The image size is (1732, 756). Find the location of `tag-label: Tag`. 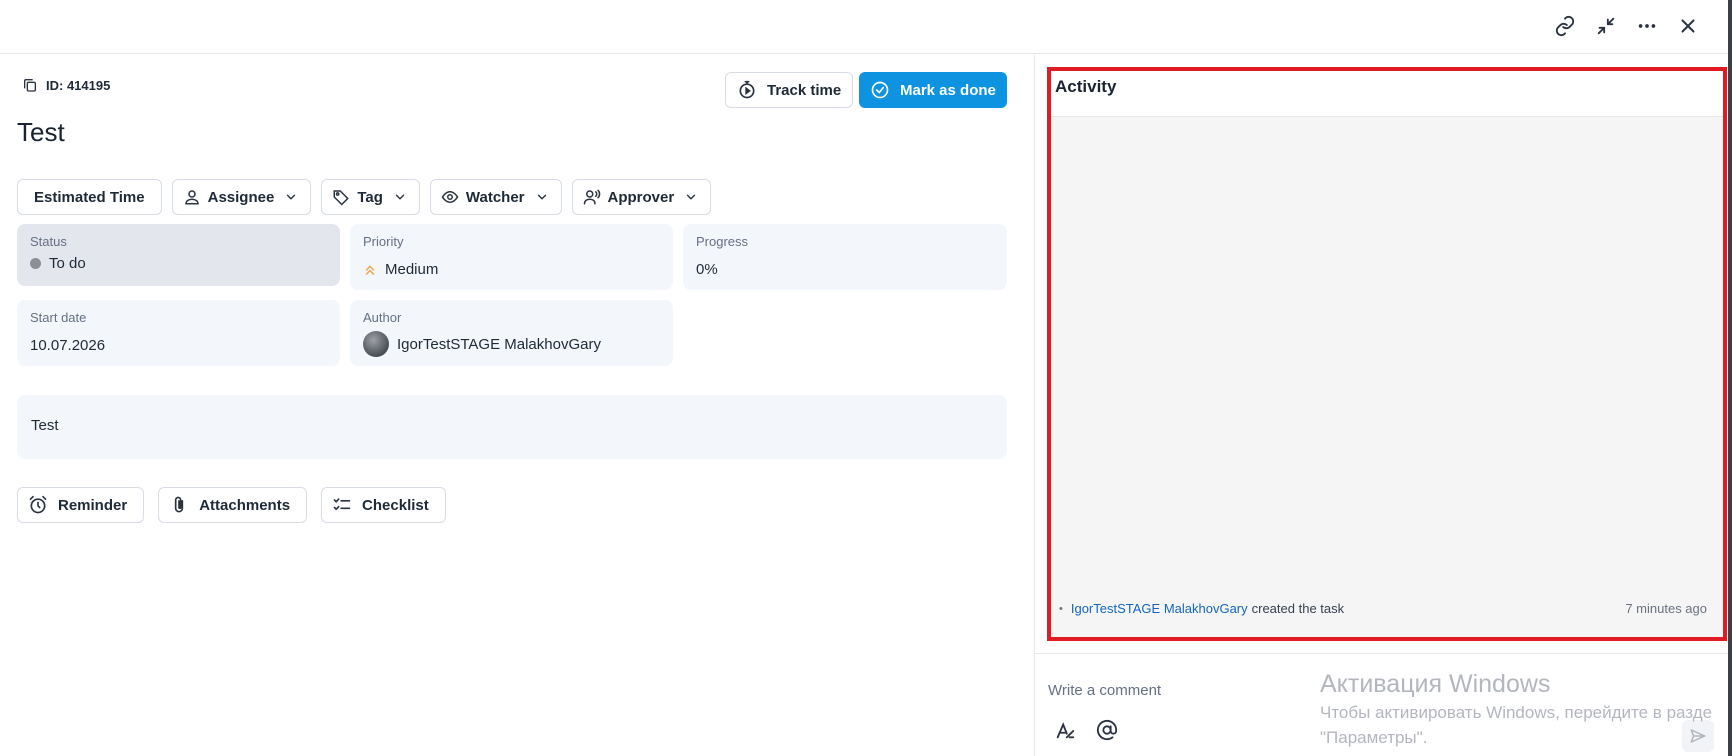

tag-label: Tag is located at coordinates (370, 197).